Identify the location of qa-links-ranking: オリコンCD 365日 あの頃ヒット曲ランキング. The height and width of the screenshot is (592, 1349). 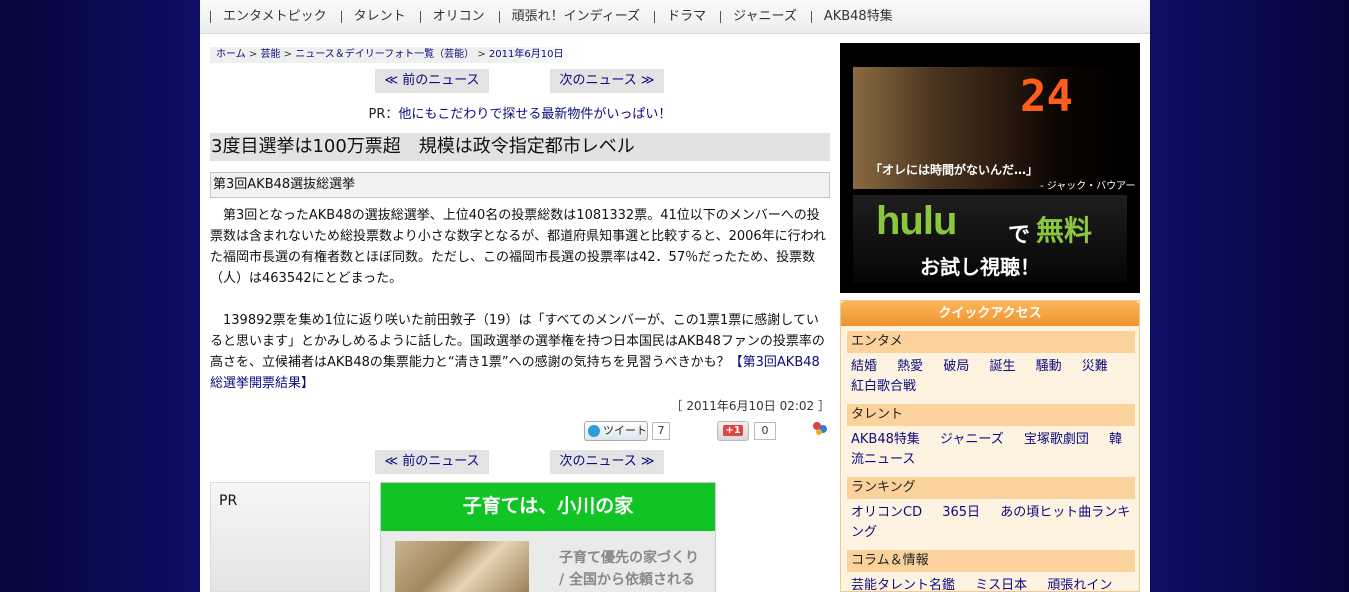
(991, 522).